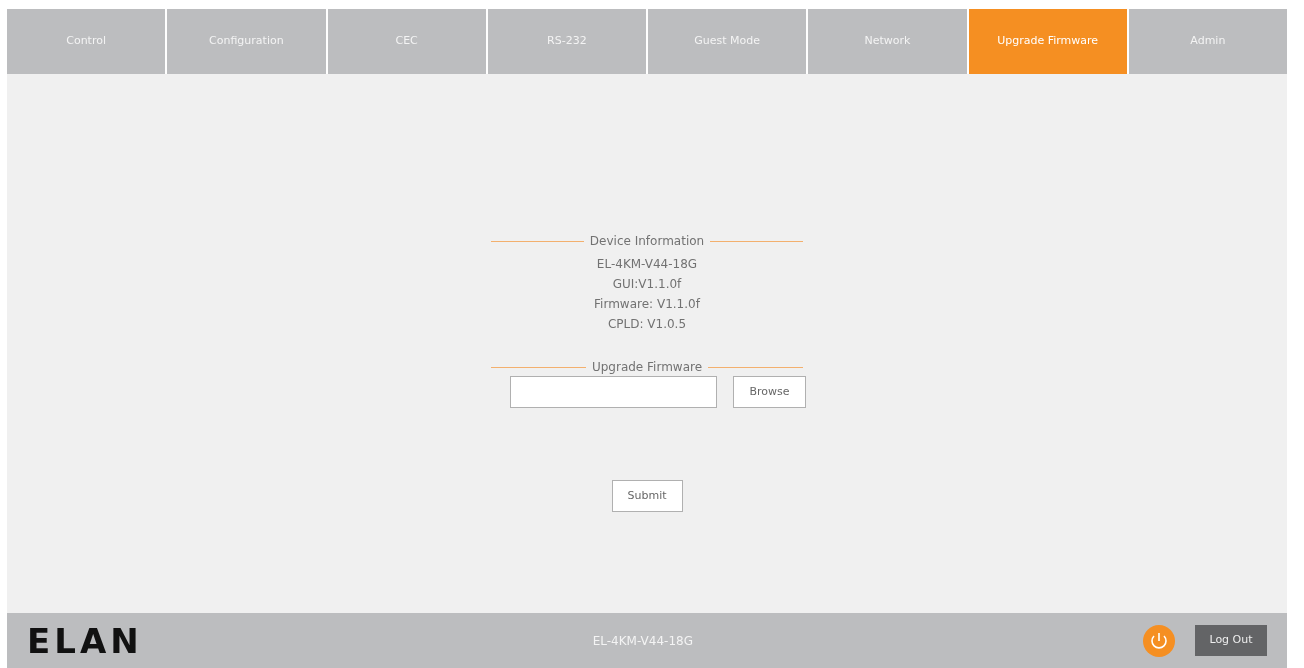  Describe the element at coordinates (887, 41) in the screenshot. I see `nav-tab: Network` at that location.